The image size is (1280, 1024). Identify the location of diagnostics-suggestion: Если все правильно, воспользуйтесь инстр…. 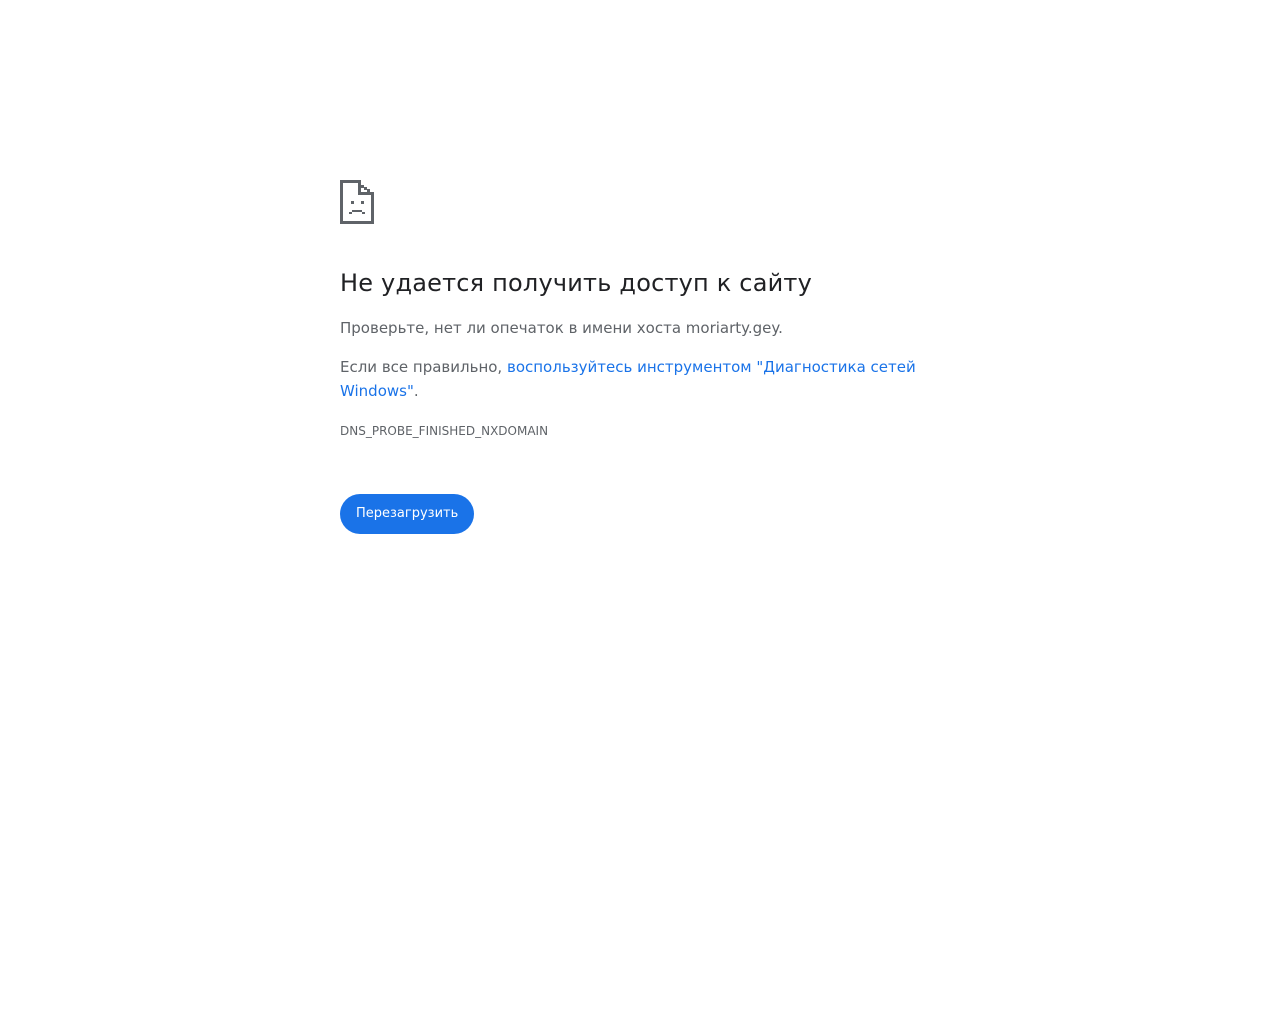
(640, 379).